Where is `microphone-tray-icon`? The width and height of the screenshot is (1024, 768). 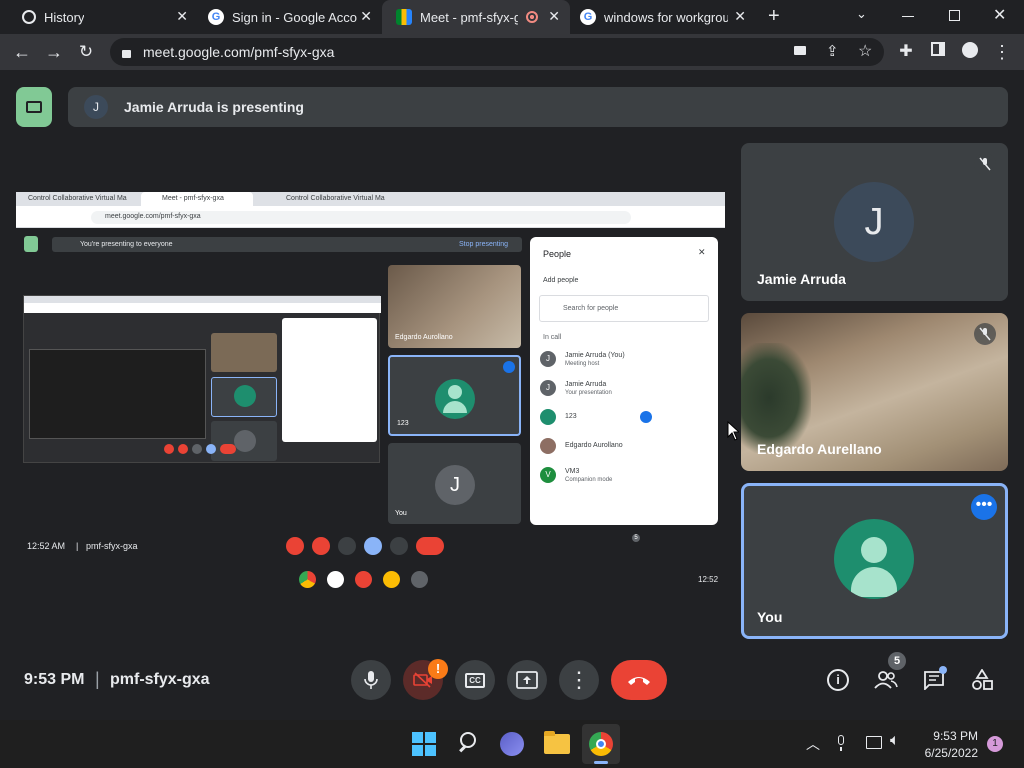
microphone-tray-icon is located at coordinates (841, 743).